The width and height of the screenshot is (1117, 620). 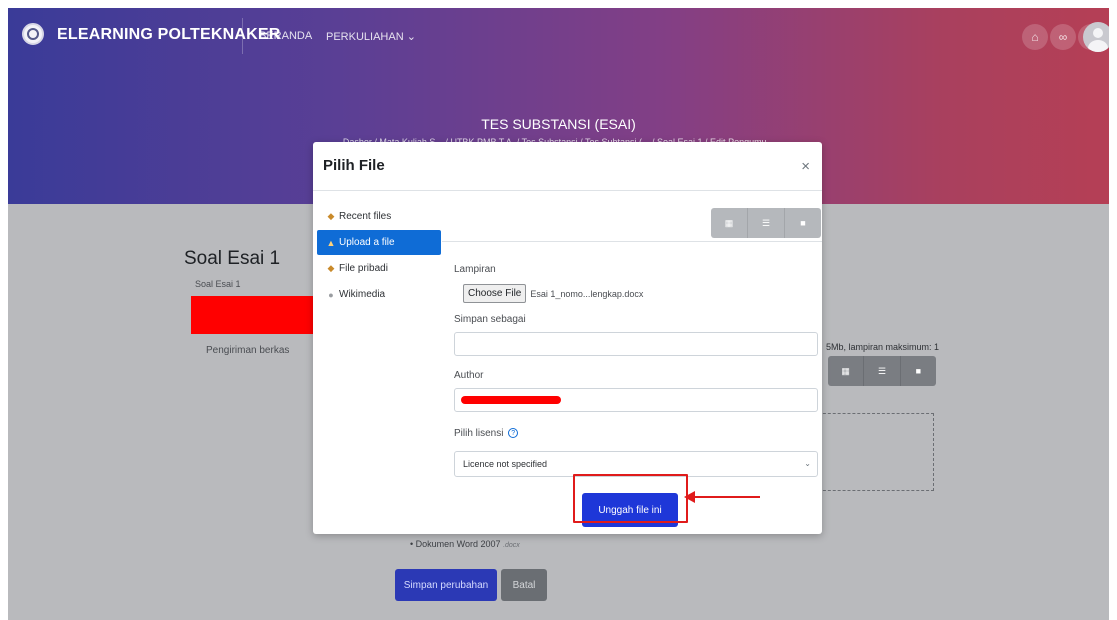 I want to click on background-view-toggle: ▦ ☰ ■, so click(x=882, y=371).